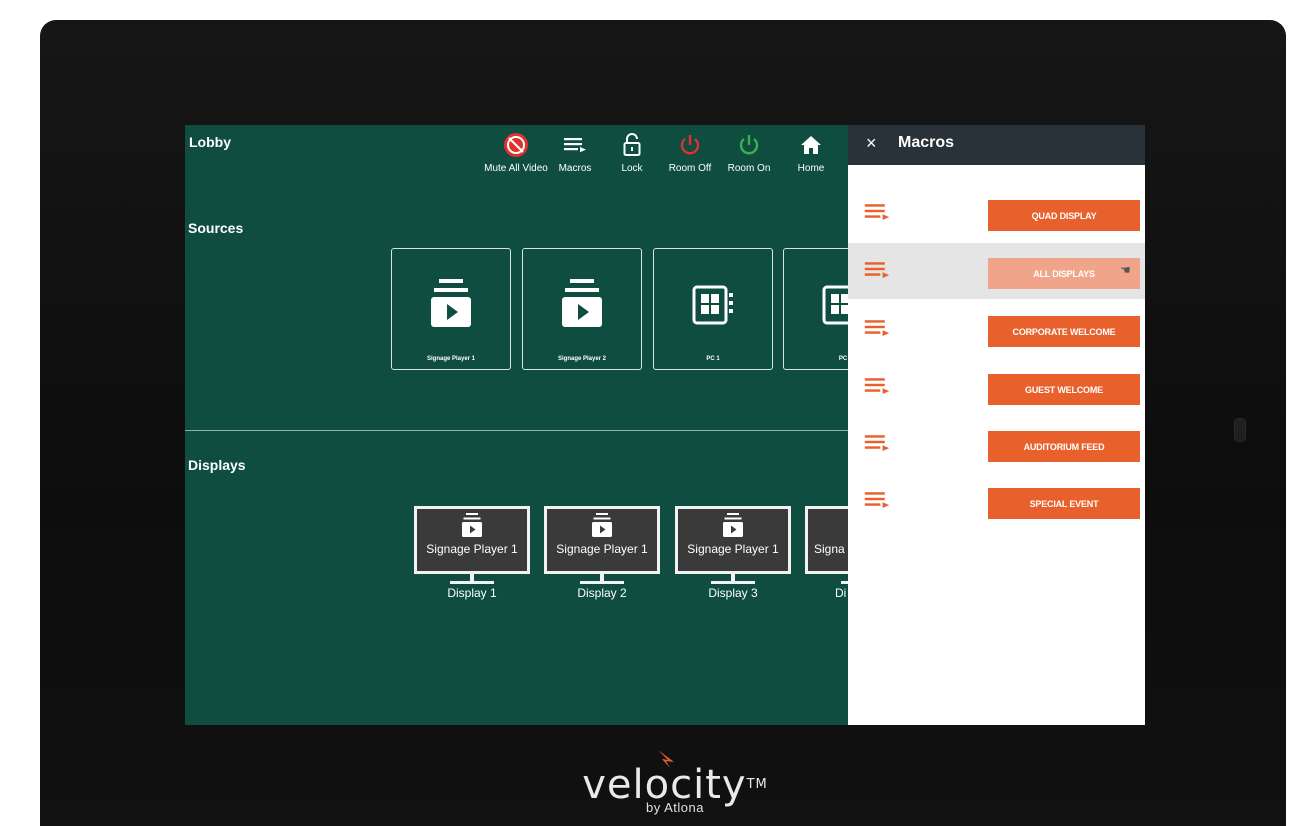 Image resolution: width=1296 pixels, height=826 pixels. I want to click on display-tile: Signage Player 1 Display 3, so click(733, 553).